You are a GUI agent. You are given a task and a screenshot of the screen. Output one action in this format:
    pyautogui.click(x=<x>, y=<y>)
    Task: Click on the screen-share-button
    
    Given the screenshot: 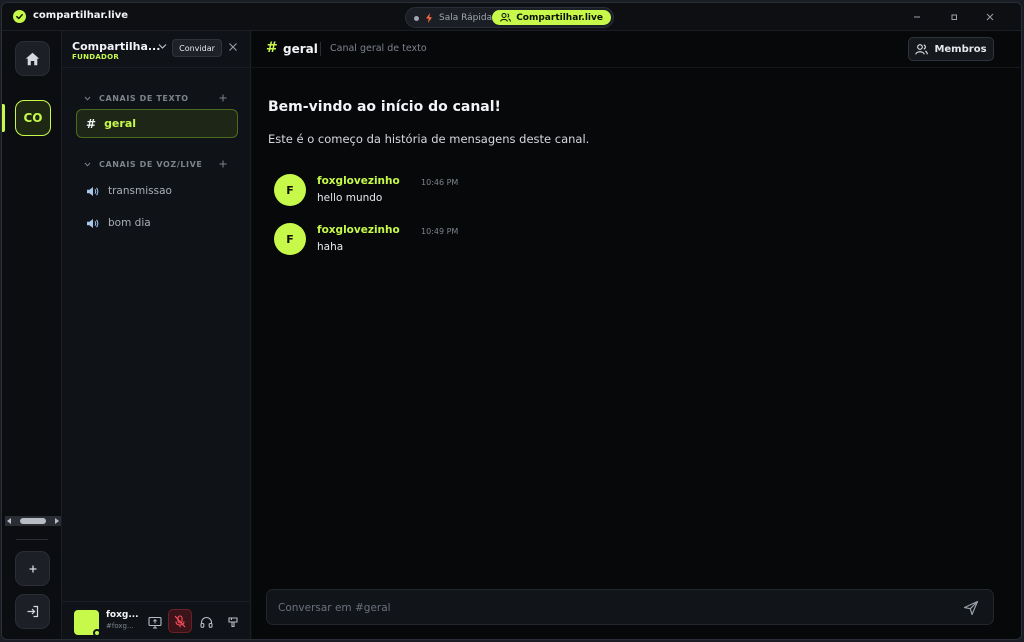 What is the action you would take?
    pyautogui.click(x=155, y=622)
    